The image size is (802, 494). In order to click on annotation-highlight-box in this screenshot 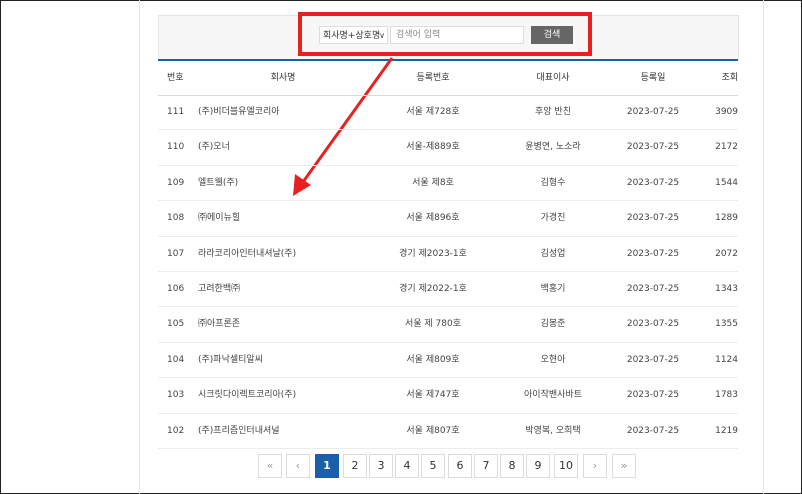, I will do `click(445, 34)`.